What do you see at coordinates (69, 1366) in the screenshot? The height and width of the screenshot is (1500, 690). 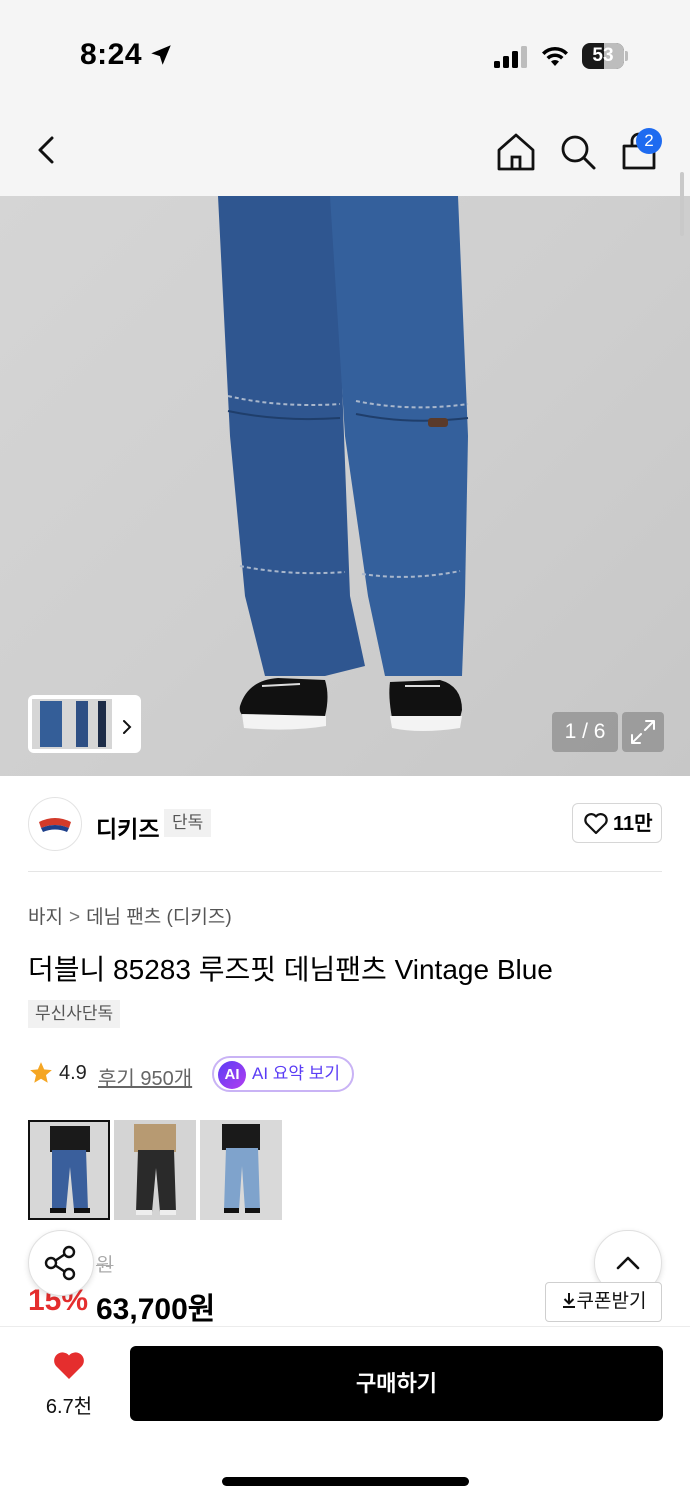 I see `heart-filled-icon` at bounding box center [69, 1366].